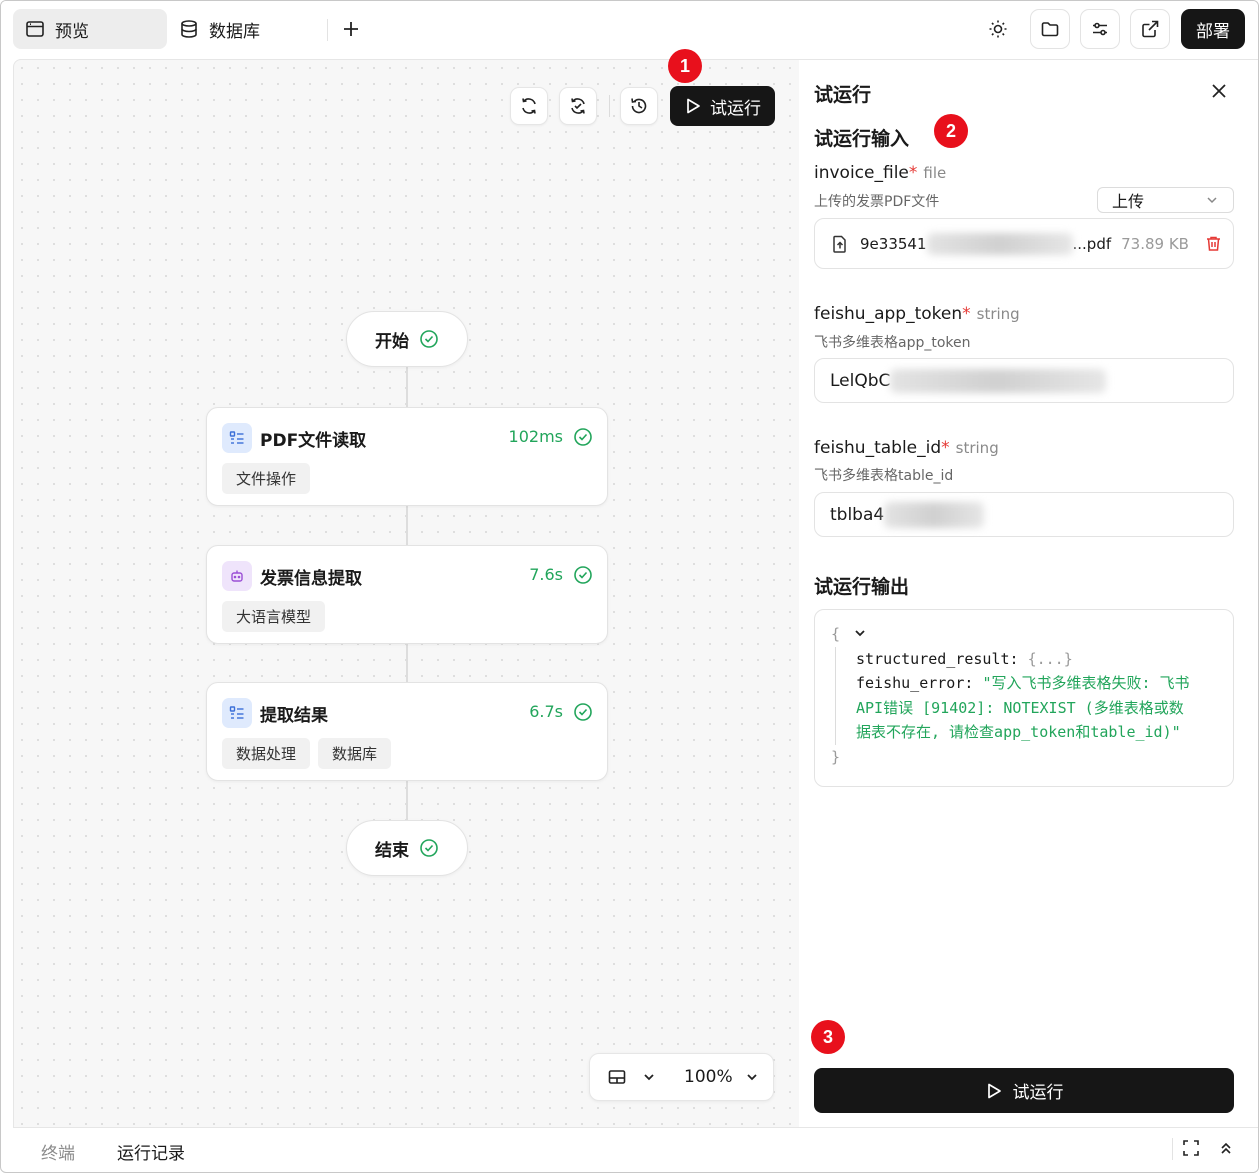 The image size is (1259, 1173). I want to click on json-open-brace: {, so click(836, 634).